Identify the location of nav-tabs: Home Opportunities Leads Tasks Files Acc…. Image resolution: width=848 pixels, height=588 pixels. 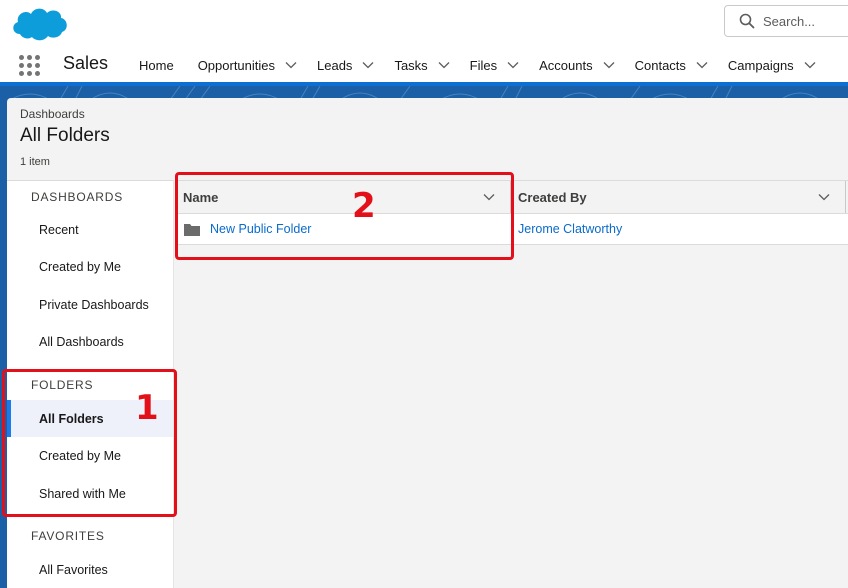
(487, 65).